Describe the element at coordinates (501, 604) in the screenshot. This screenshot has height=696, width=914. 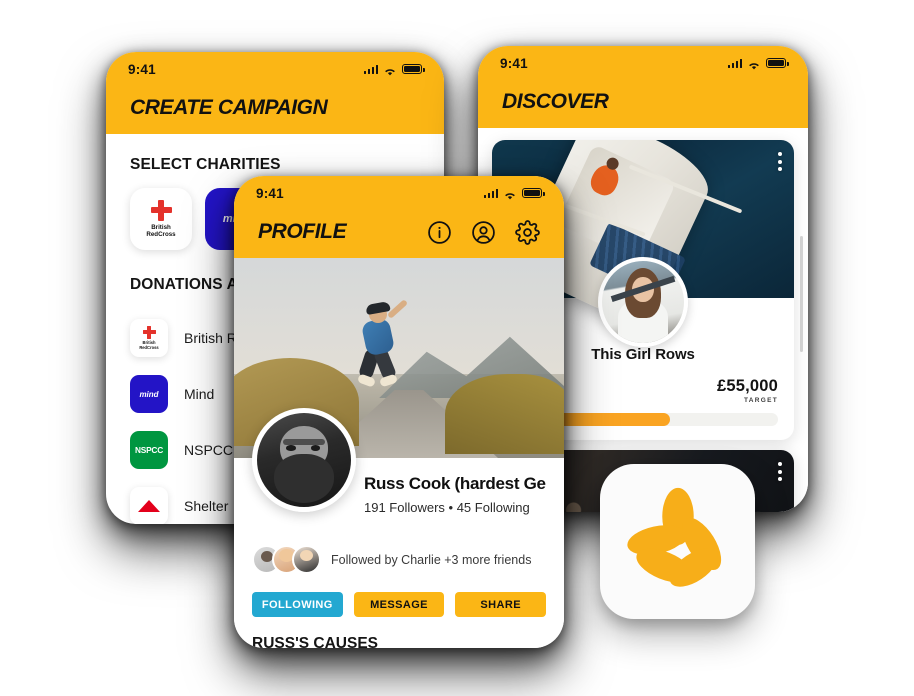
I see `share-button: SHARE` at that location.